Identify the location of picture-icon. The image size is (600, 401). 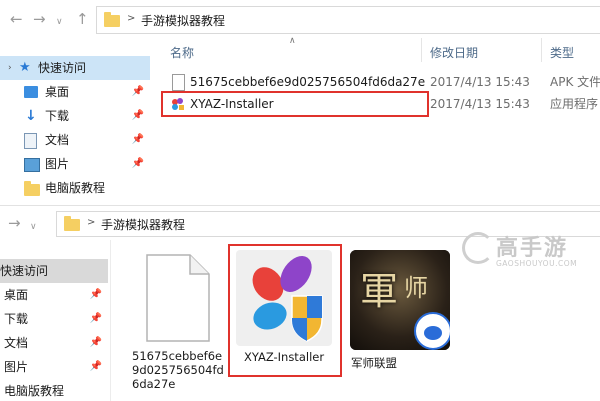
(32, 165).